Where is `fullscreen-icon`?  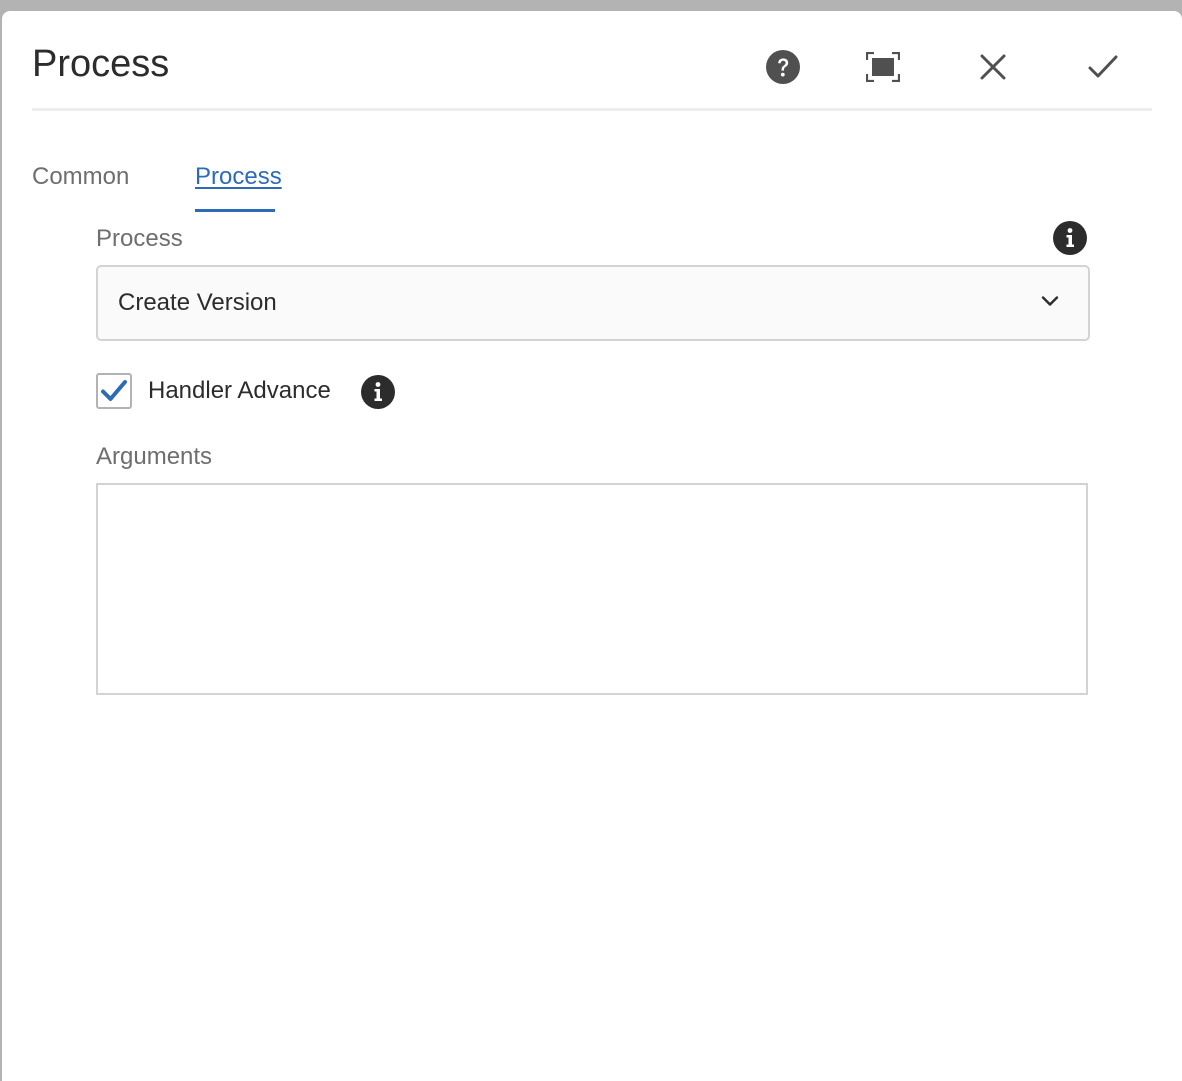
fullscreen-icon is located at coordinates (883, 67).